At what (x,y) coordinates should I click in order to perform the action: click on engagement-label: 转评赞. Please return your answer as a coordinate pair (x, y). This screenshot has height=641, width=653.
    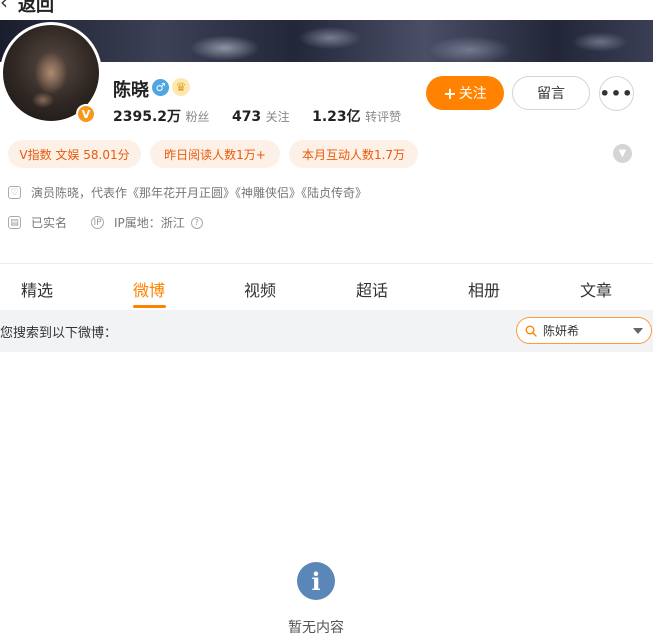
    Looking at the image, I should click on (383, 117).